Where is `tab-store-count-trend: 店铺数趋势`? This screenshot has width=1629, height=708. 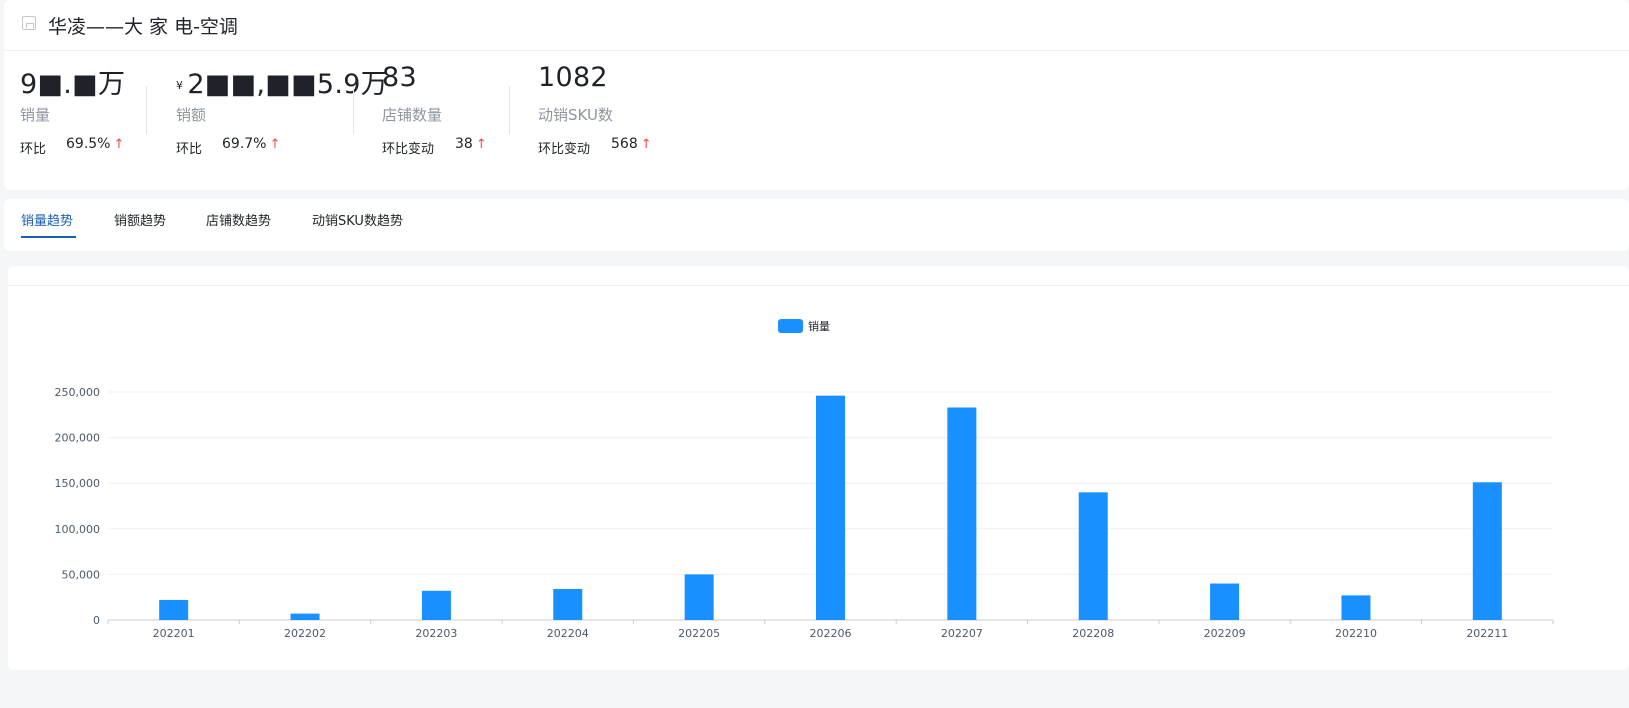 tab-store-count-trend: 店铺数趋势 is located at coordinates (238, 219).